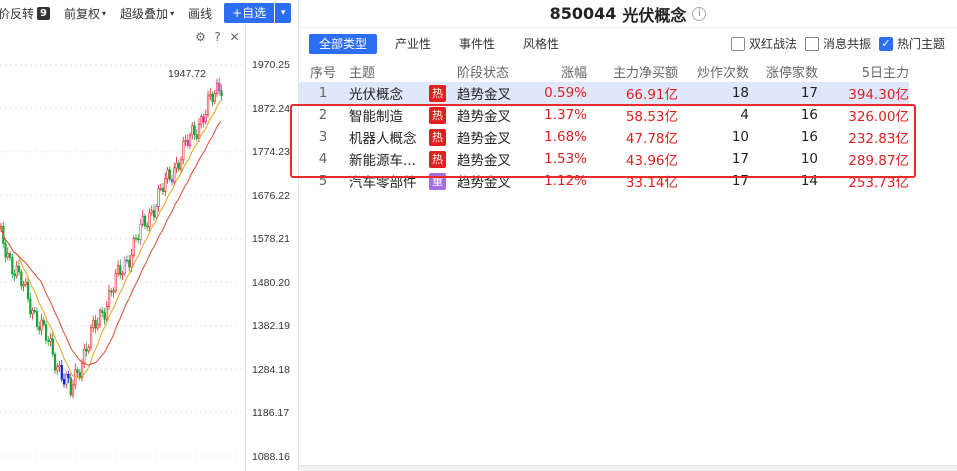 The height and width of the screenshot is (471, 957). What do you see at coordinates (744, 115) in the screenshot?
I see `row-speculation: 4` at bounding box center [744, 115].